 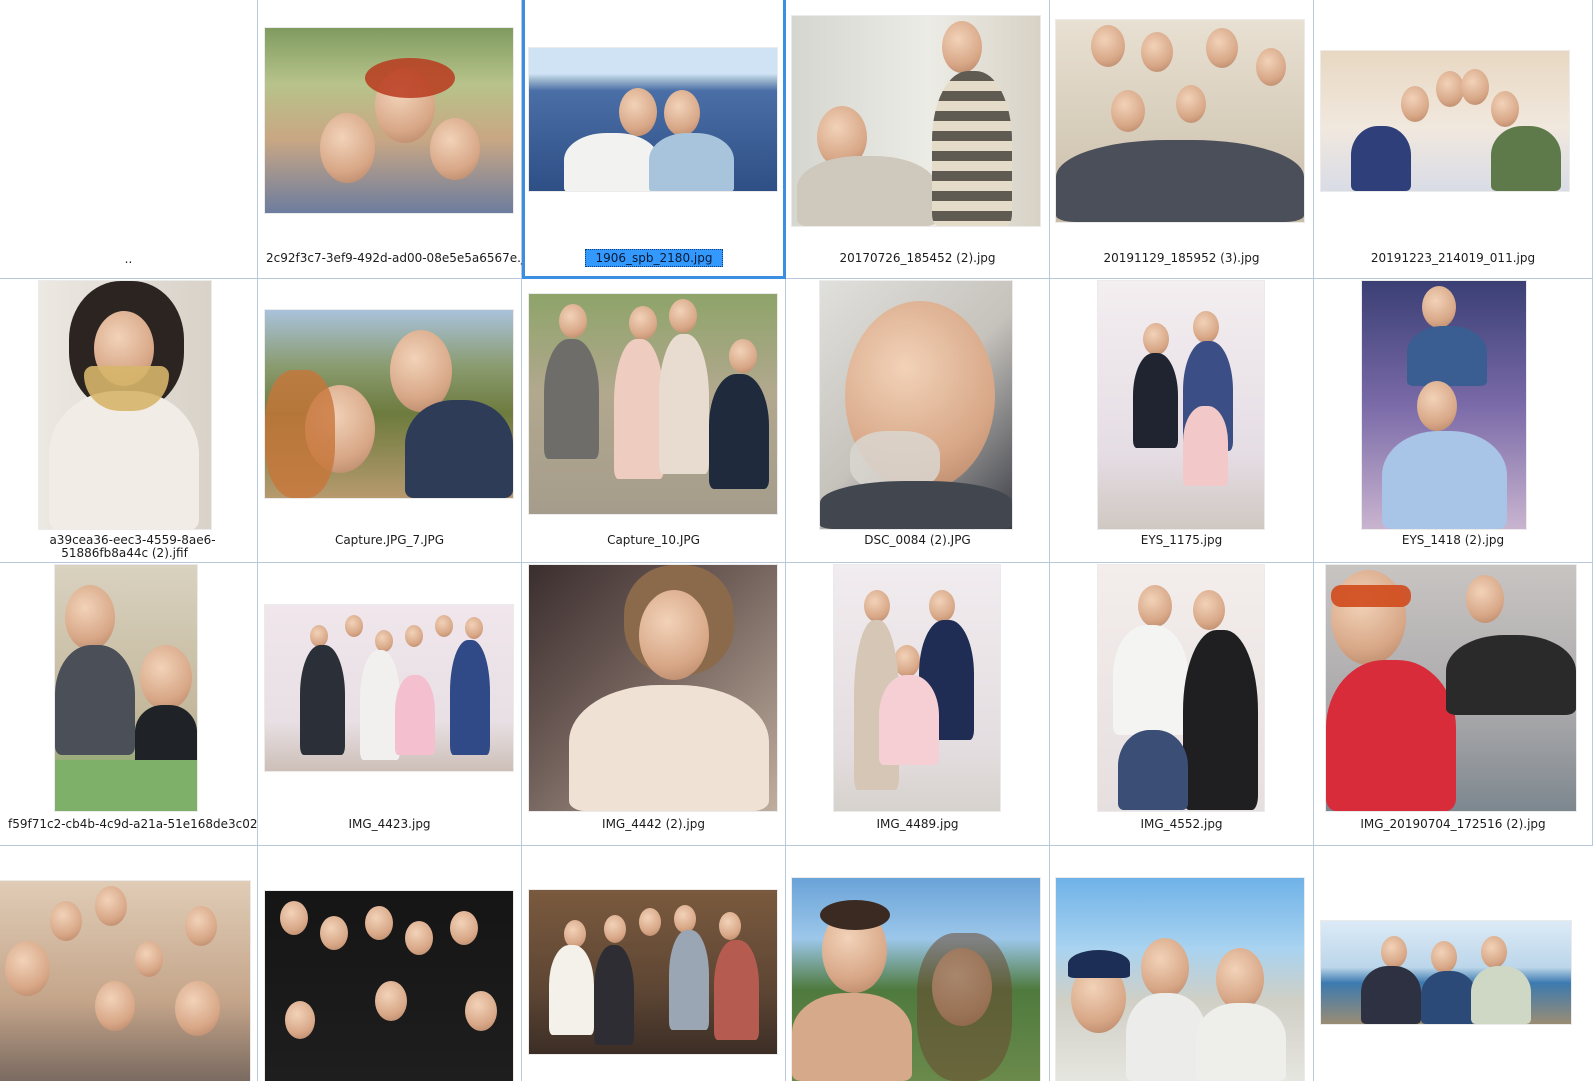 I want to click on file-tile: EYS_1175.jpg, so click(x=1182, y=421).